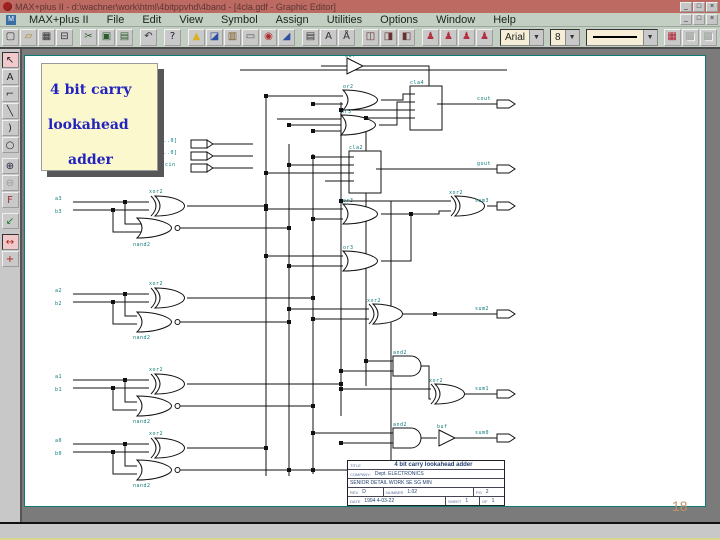  What do you see at coordinates (672, 37) in the screenshot?
I see `floorplan-assign-icon: ▦` at bounding box center [672, 37].